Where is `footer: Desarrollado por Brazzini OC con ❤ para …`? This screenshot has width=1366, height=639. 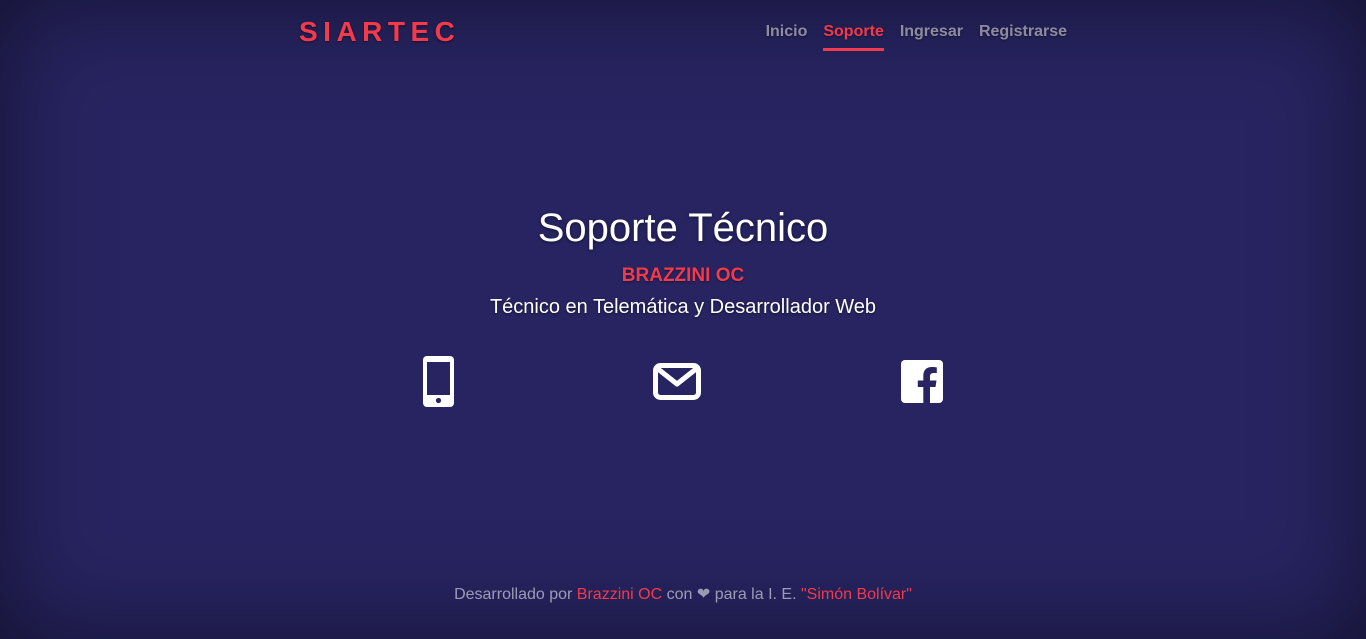
footer: Desarrollado por Brazzini OC con ❤ para … is located at coordinates (683, 595).